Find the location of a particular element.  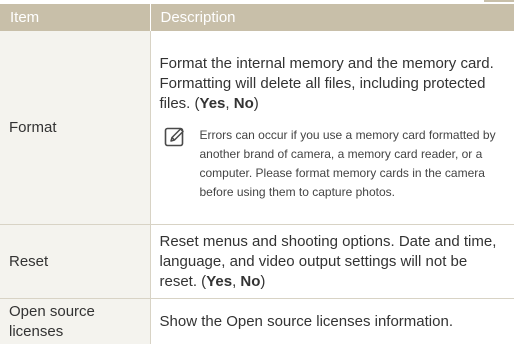

option-yes-reset: Yes is located at coordinates (219, 281).